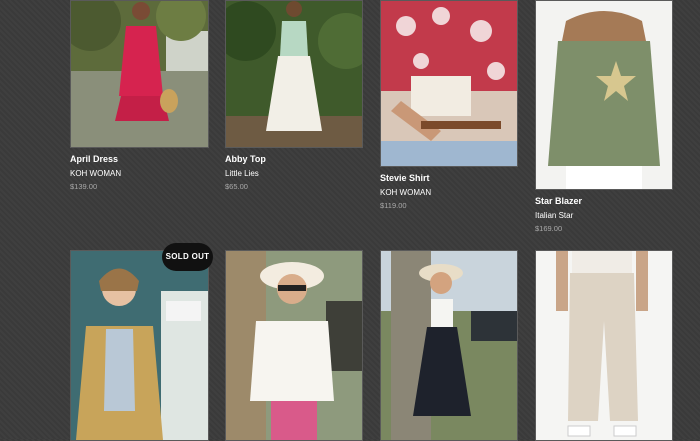 The width and height of the screenshot is (700, 441). I want to click on product-name: Stevie Shirt, so click(405, 178).